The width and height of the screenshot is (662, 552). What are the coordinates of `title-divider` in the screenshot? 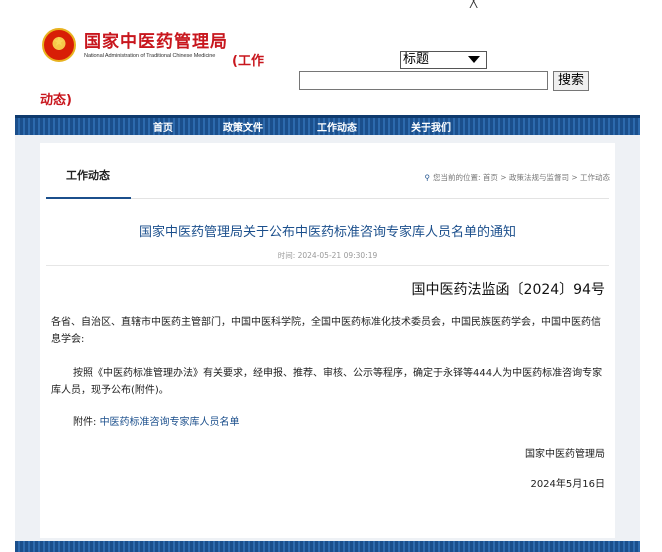 It's located at (327, 265).